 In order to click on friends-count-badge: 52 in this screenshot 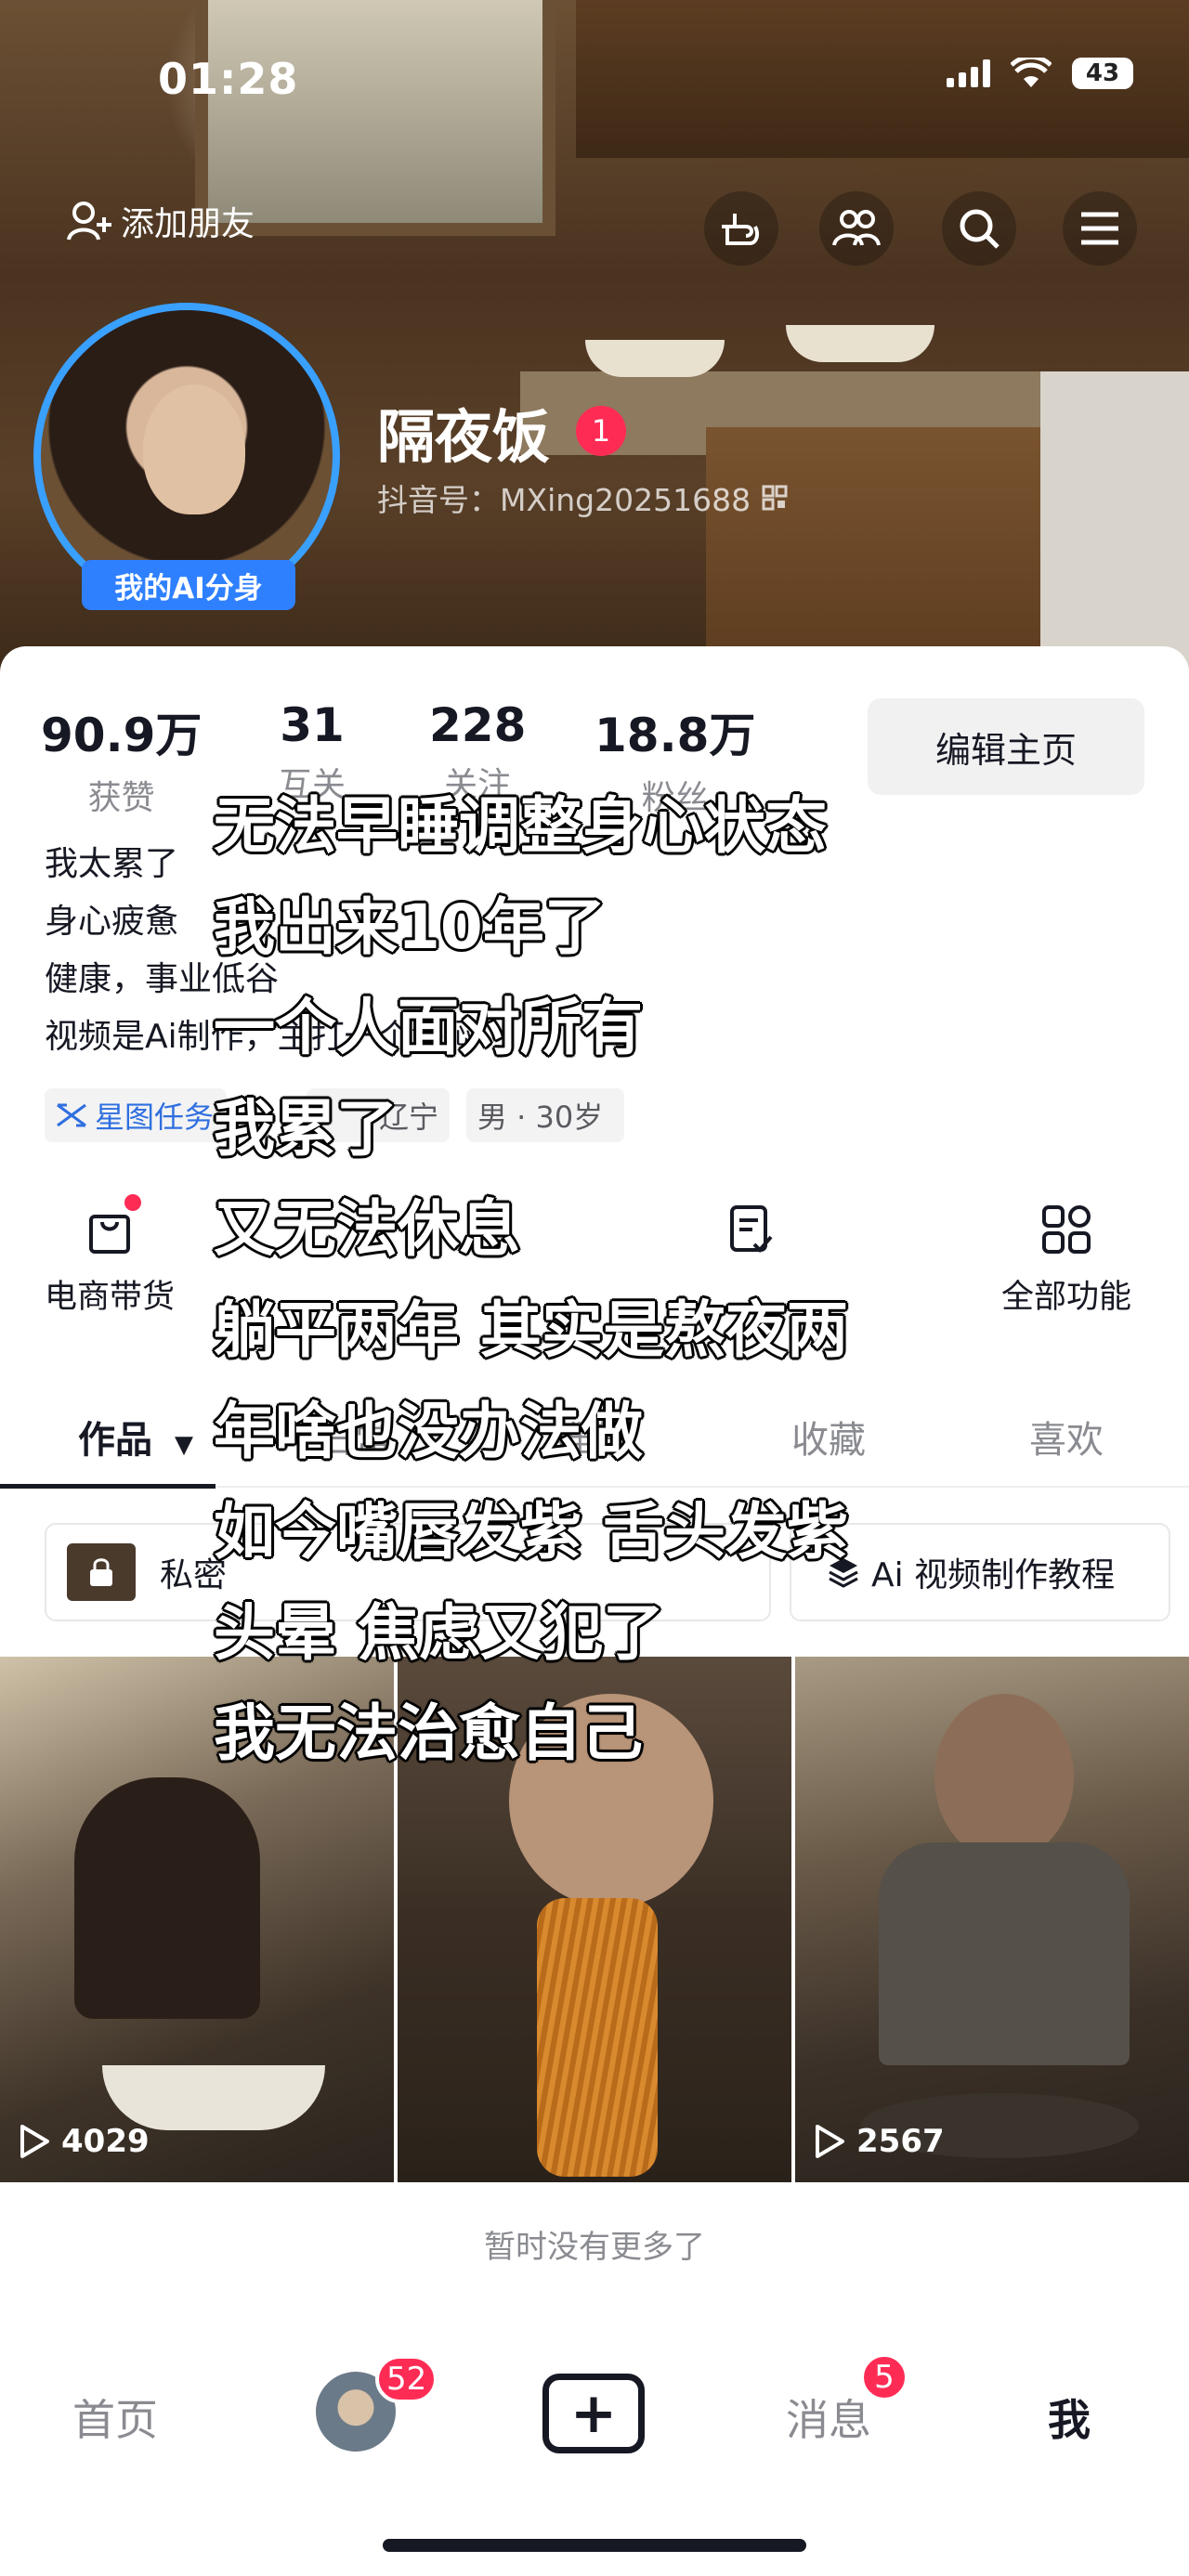, I will do `click(406, 2379)`.